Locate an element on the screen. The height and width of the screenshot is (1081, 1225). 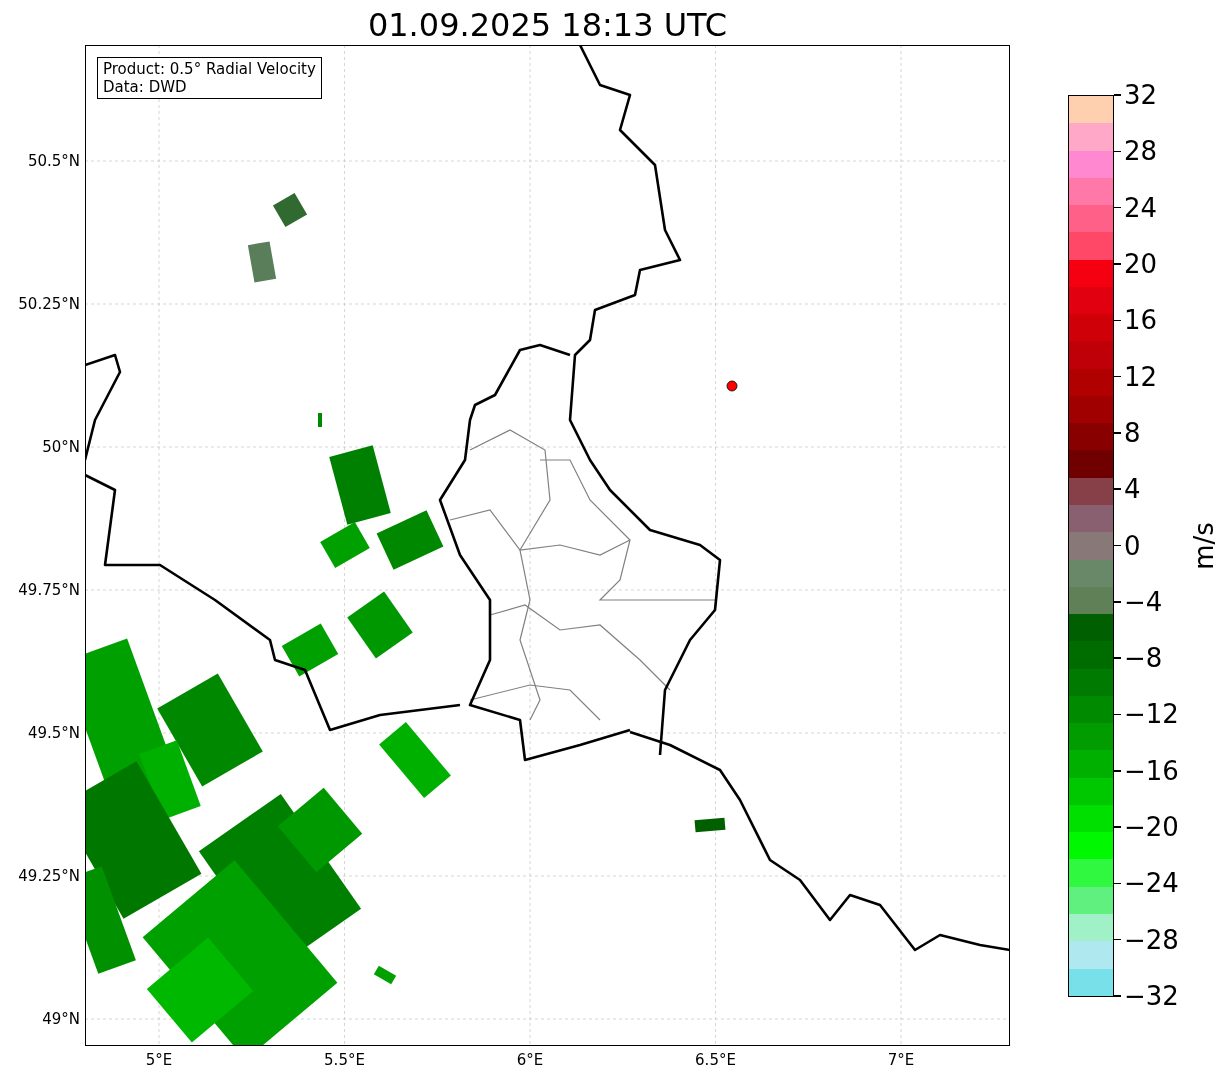
longitude-tick-label: 5.5°E is located at coordinates (344, 1060).